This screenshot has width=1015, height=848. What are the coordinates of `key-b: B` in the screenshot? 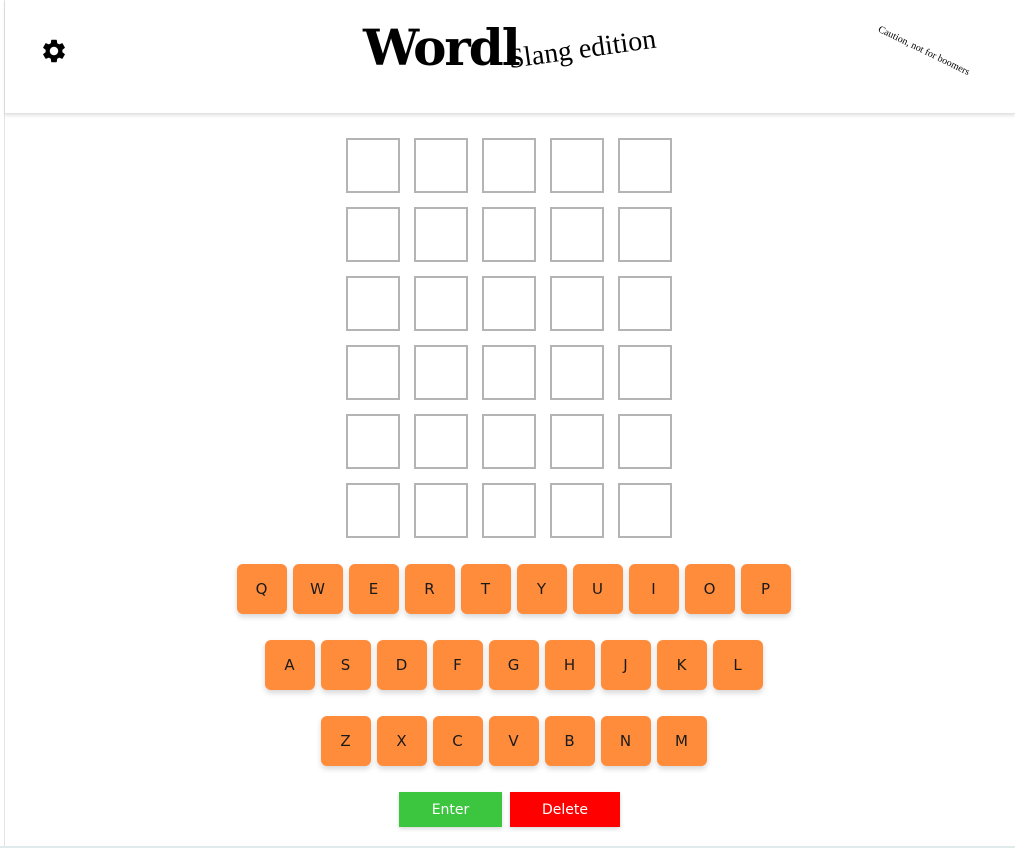 It's located at (569, 741).